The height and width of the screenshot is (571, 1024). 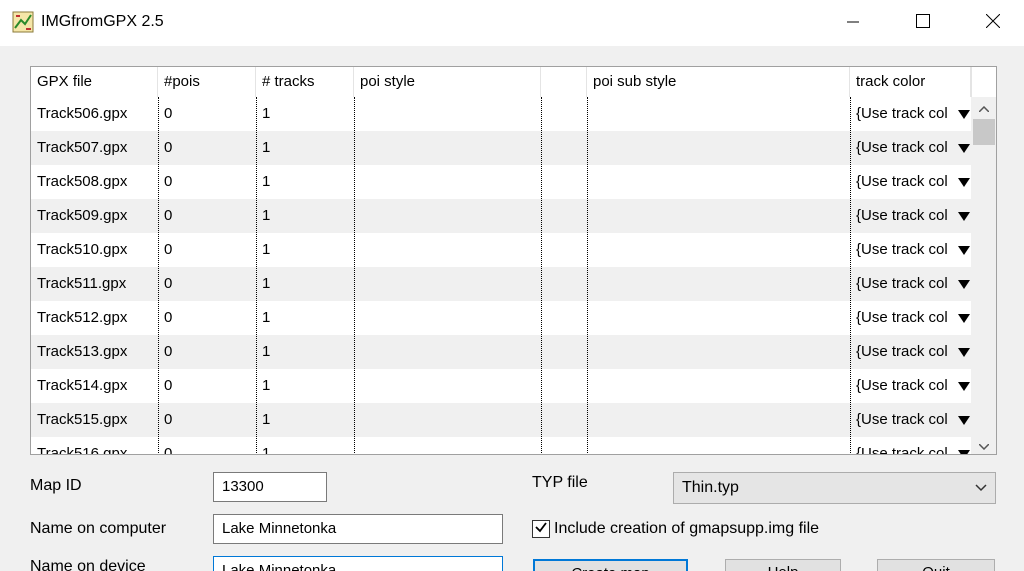 I want to click on maximize-button, so click(x=923, y=23).